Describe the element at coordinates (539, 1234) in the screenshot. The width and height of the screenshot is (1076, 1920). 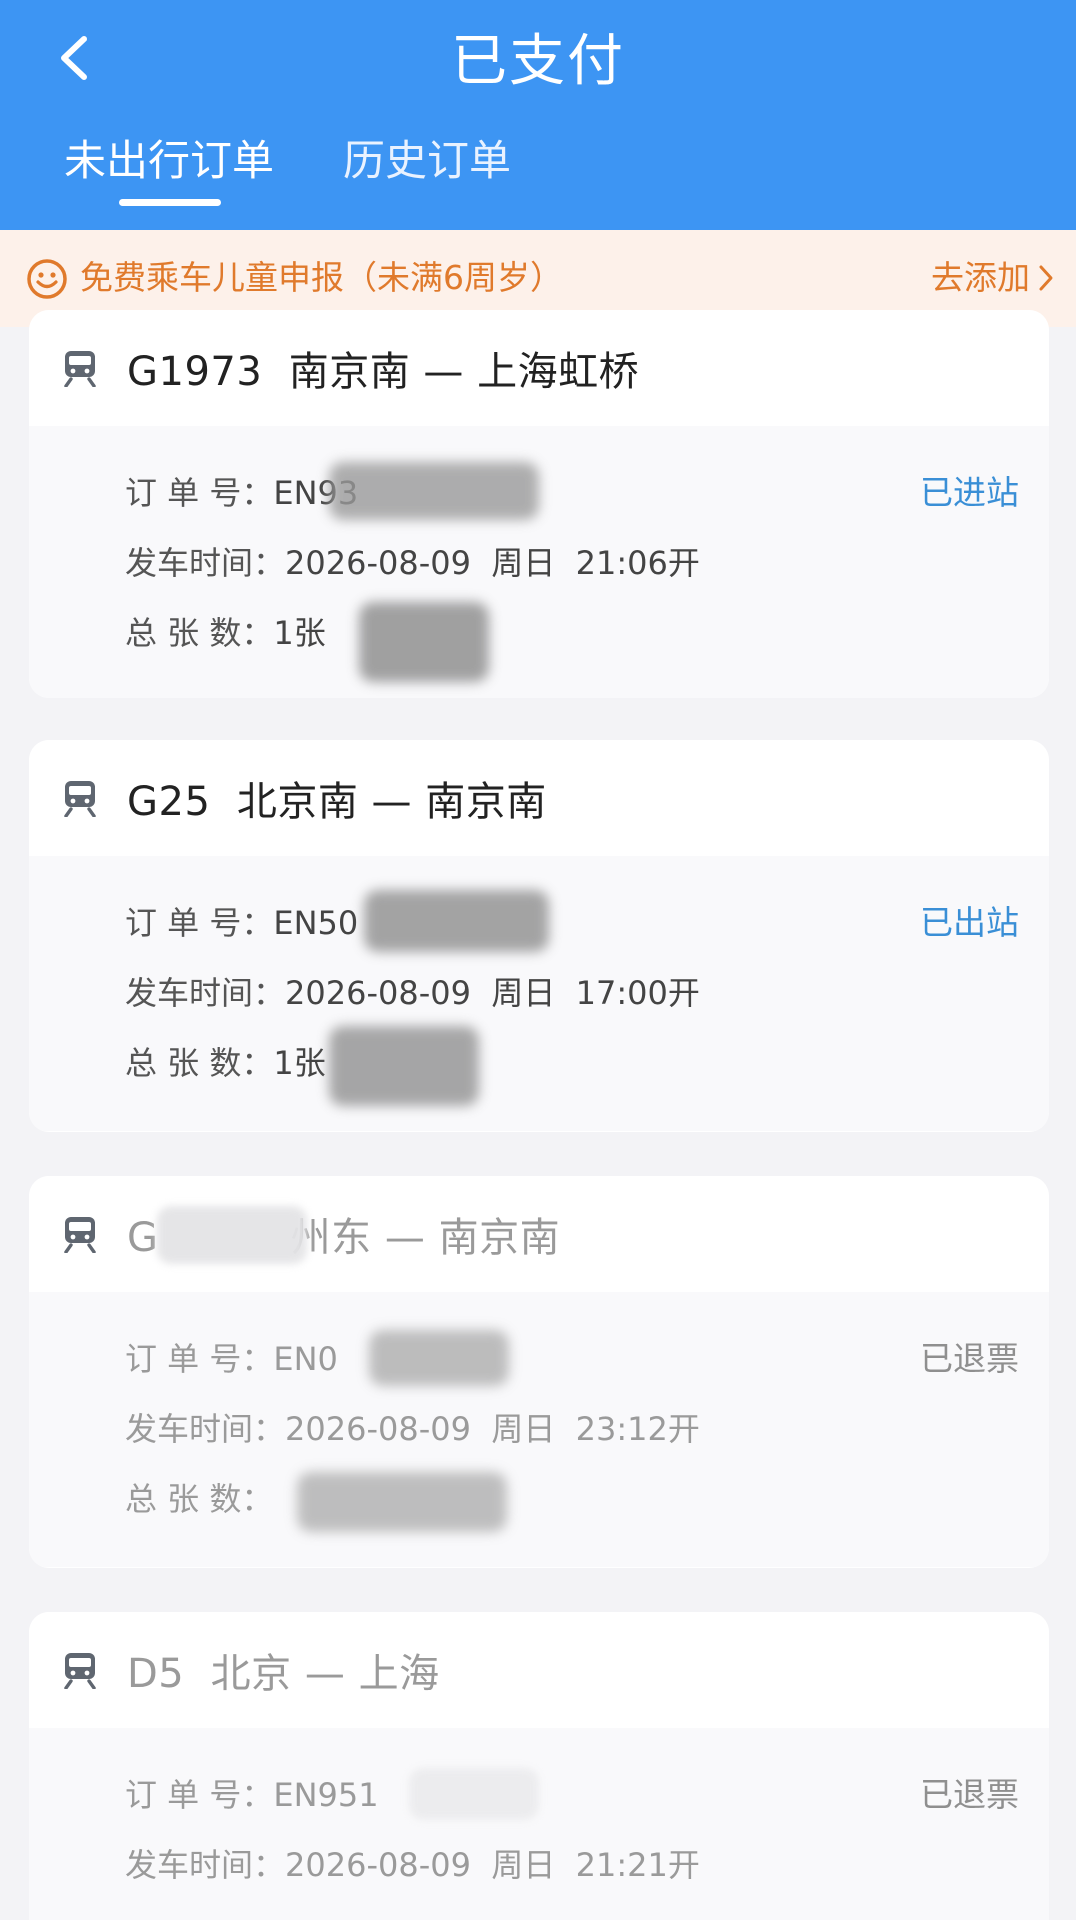
I see `card-header: G 州东 — 南京南` at that location.